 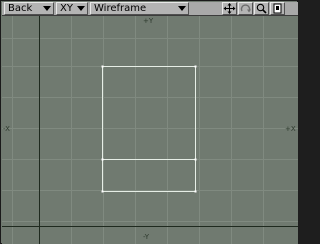 I want to click on maximize-icon, so click(x=277, y=8).